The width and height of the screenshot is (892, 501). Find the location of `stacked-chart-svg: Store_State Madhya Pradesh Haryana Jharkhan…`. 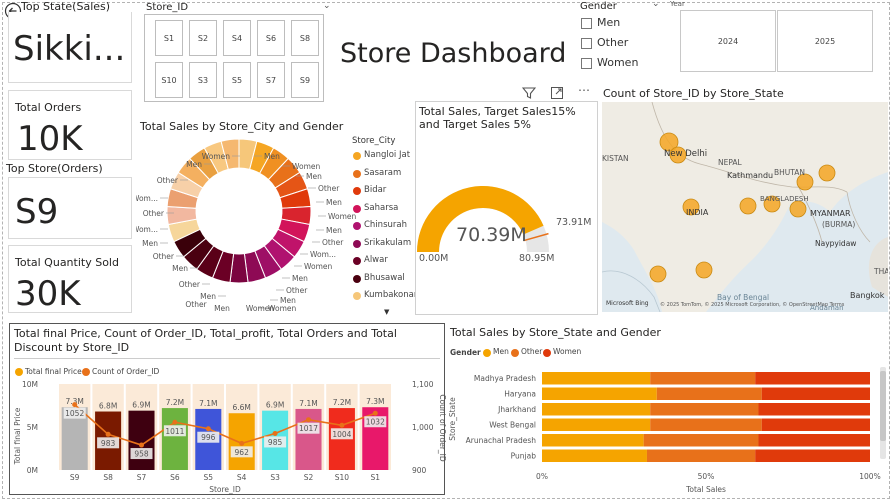

stacked-chart-svg: Store_State Madhya Pradesh Haryana Jharkhan… is located at coordinates (664, 433).